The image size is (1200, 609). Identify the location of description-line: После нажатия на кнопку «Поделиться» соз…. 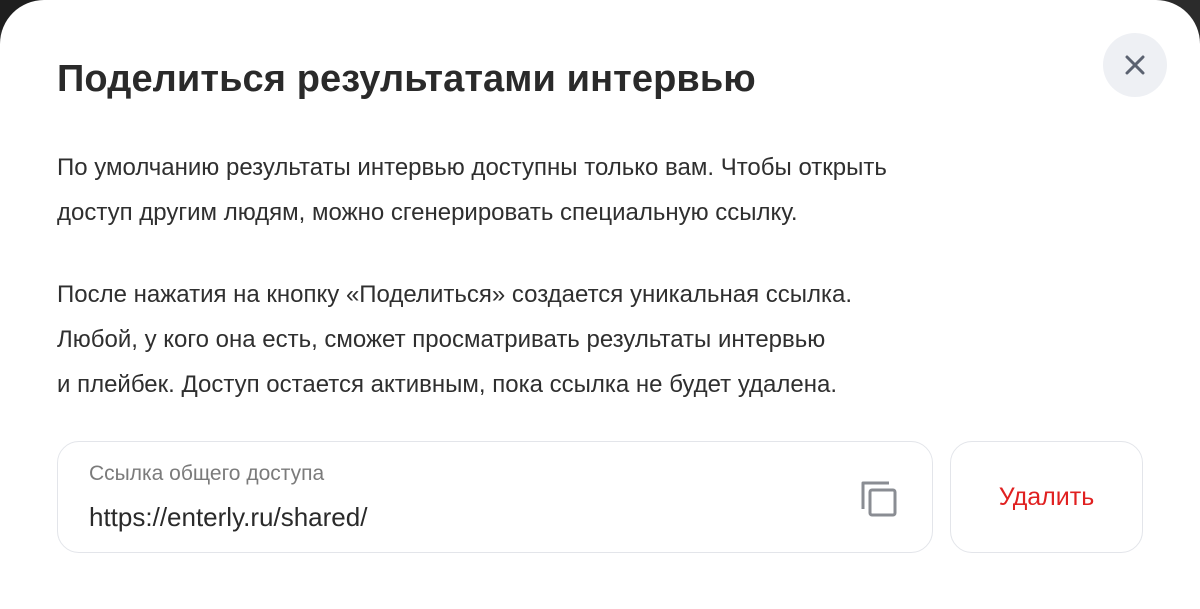
(455, 294).